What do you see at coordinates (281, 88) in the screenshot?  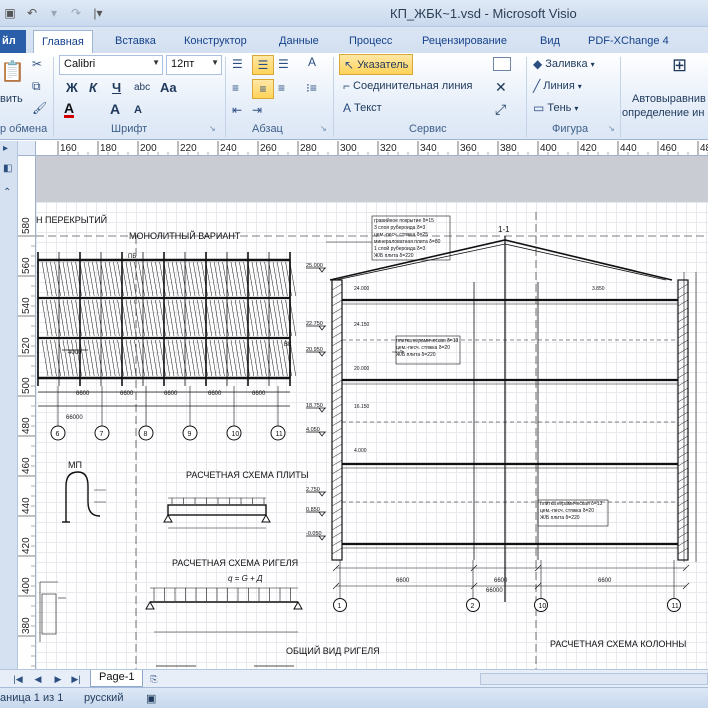 I see `align-right-icon: ≡` at bounding box center [281, 88].